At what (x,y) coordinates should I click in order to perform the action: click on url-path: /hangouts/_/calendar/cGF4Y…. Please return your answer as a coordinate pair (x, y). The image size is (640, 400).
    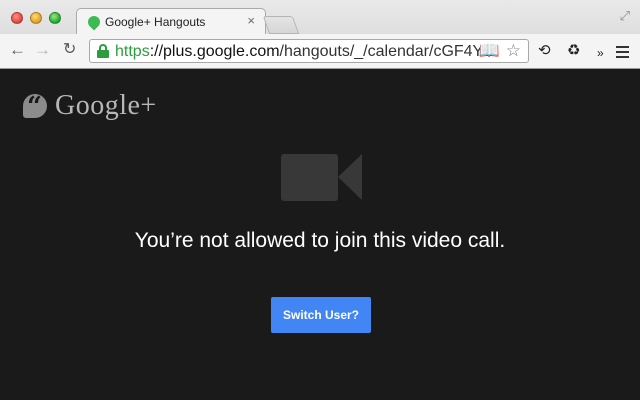
    Looking at the image, I should click on (379, 51).